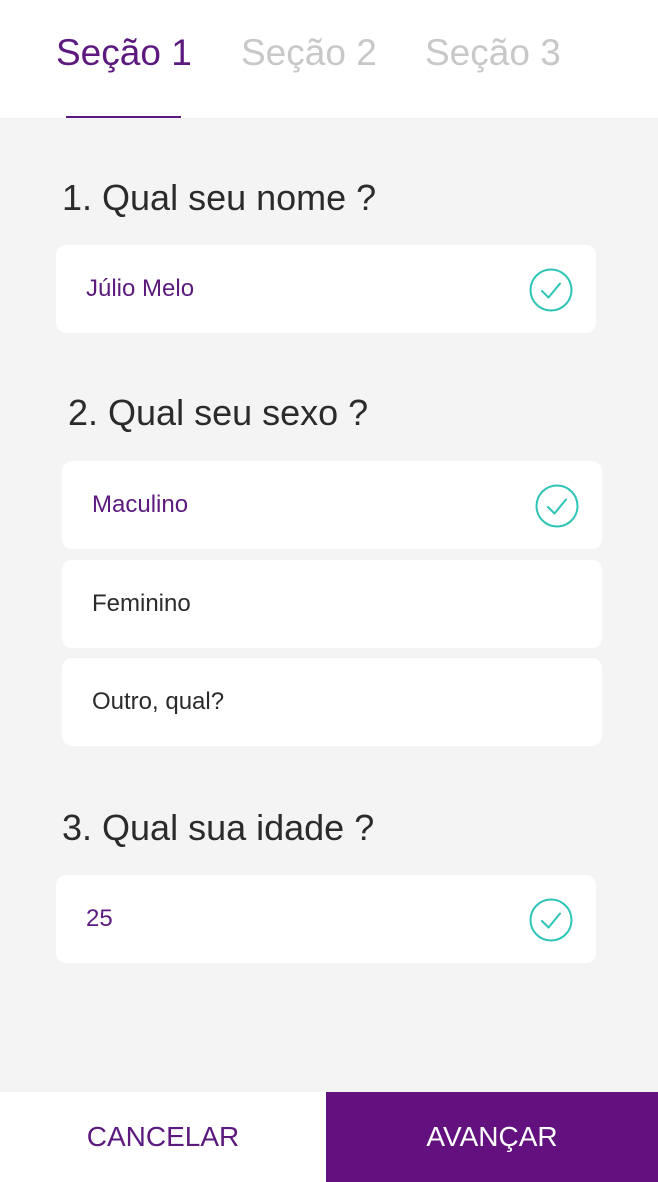  Describe the element at coordinates (332, 604) in the screenshot. I see `option-feminino: Feminino` at that location.